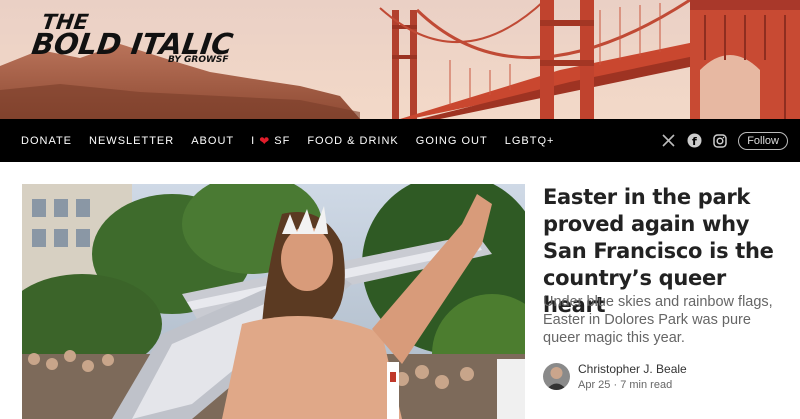 Image resolution: width=800 pixels, height=419 pixels. I want to click on follow-button: Follow, so click(763, 140).